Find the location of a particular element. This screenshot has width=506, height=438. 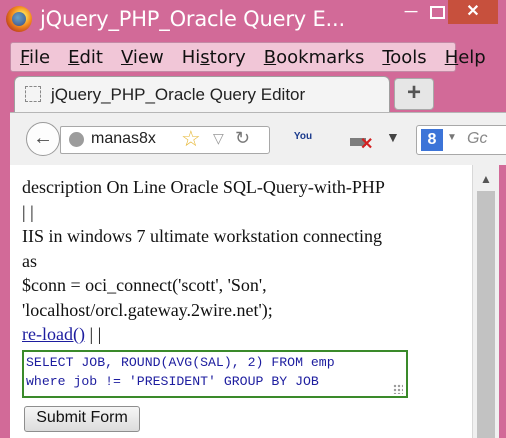

google-icon: 8 is located at coordinates (432, 140).